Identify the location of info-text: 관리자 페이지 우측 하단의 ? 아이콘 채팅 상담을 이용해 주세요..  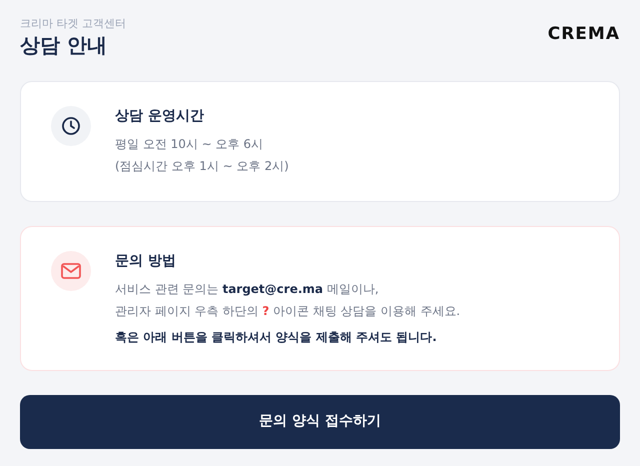
(287, 311).